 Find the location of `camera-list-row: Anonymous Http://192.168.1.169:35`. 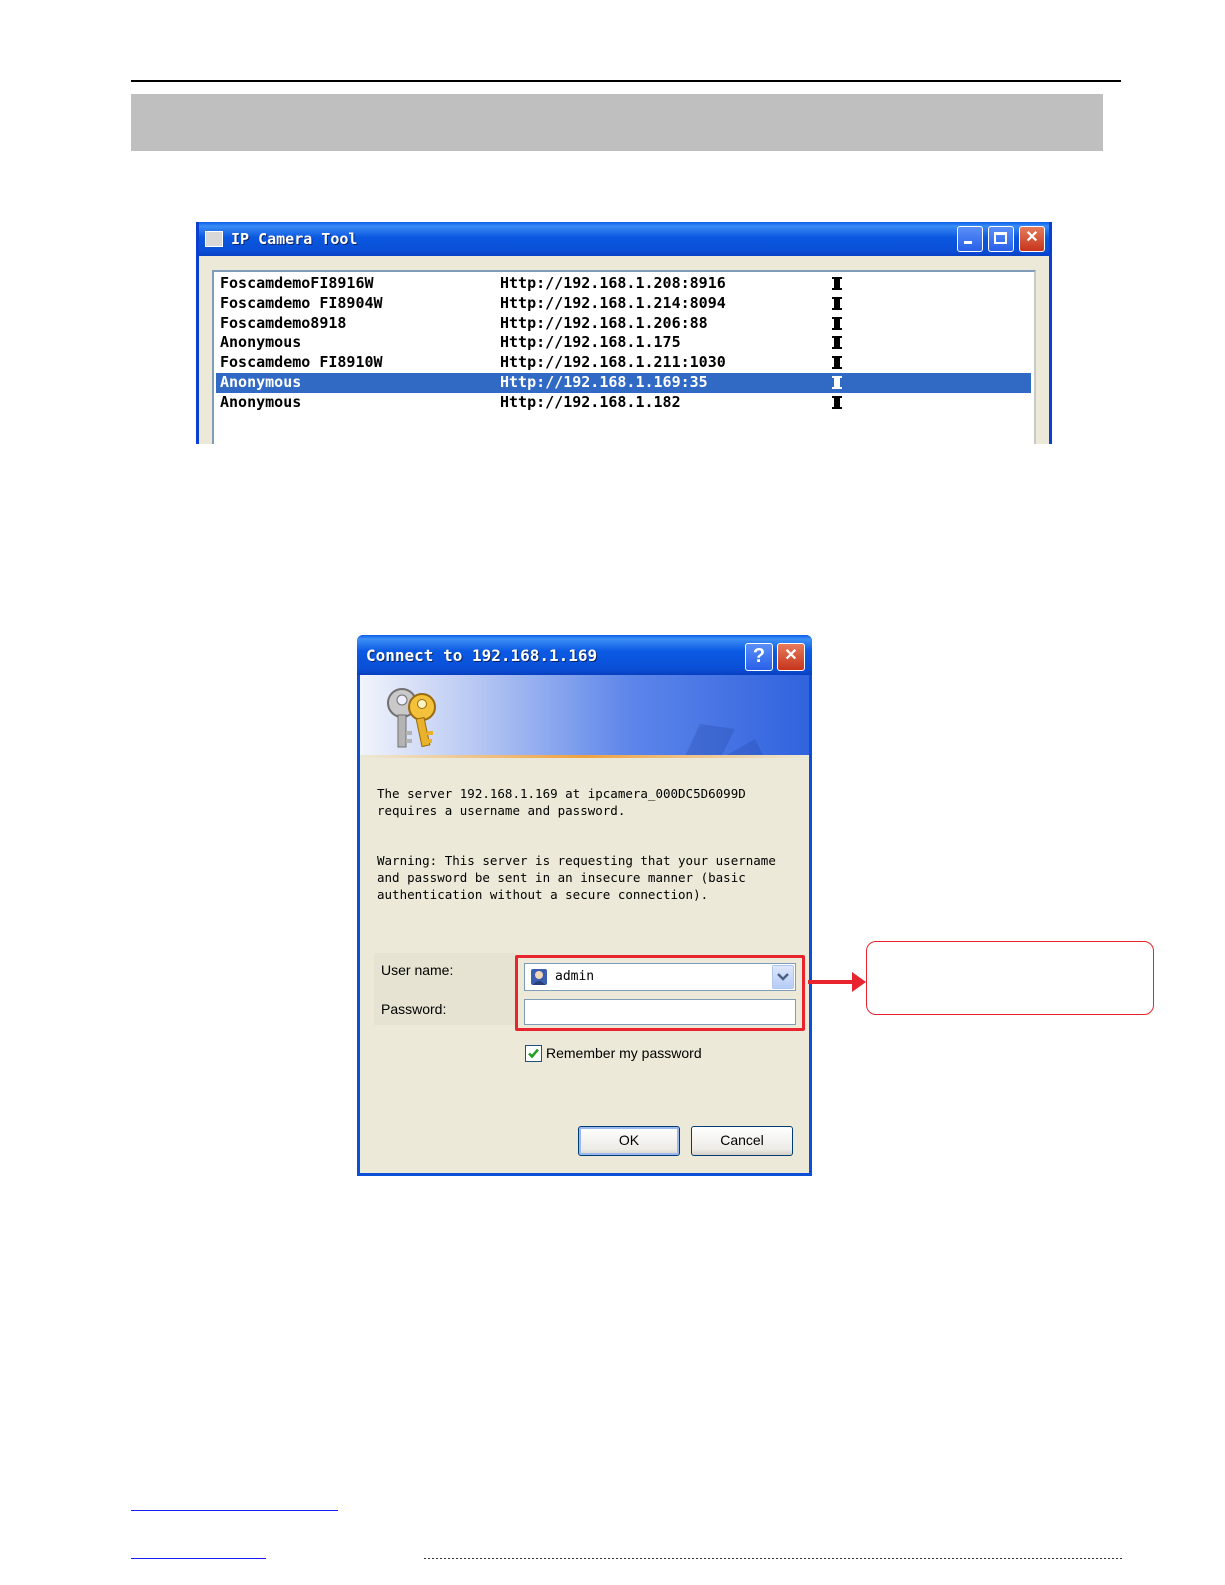

camera-list-row: Anonymous Http://192.168.1.169:35 is located at coordinates (623, 383).